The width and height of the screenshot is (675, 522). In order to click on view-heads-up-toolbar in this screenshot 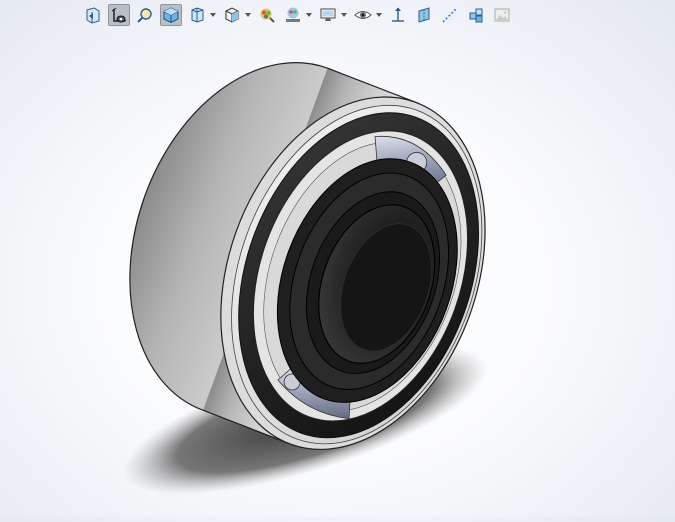, I will do `click(299, 15)`.